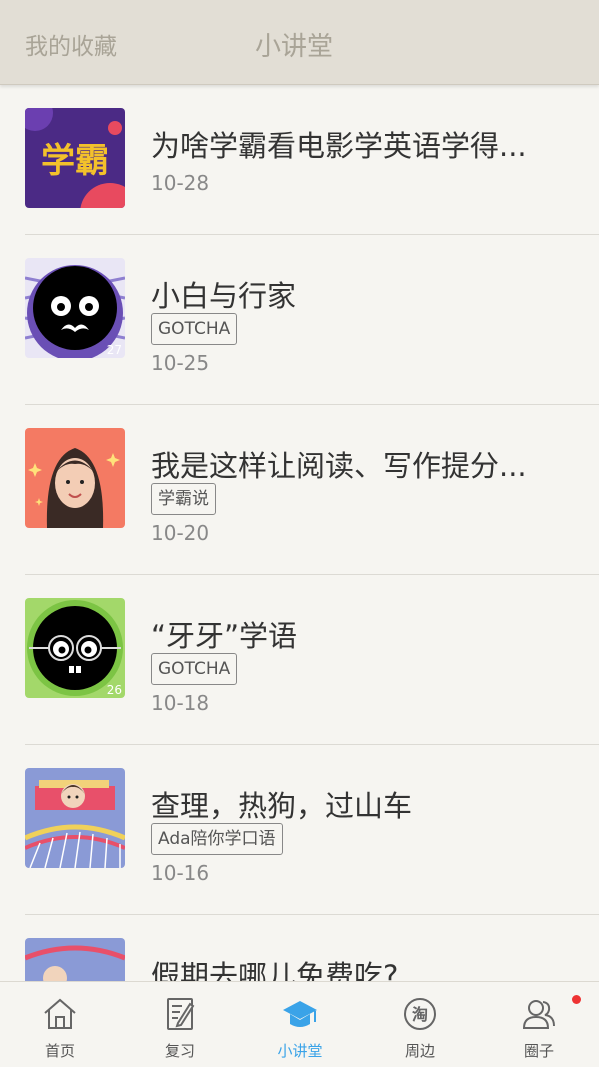 This screenshot has height=1067, width=599. I want to click on nav-label: 首页, so click(59, 1051).